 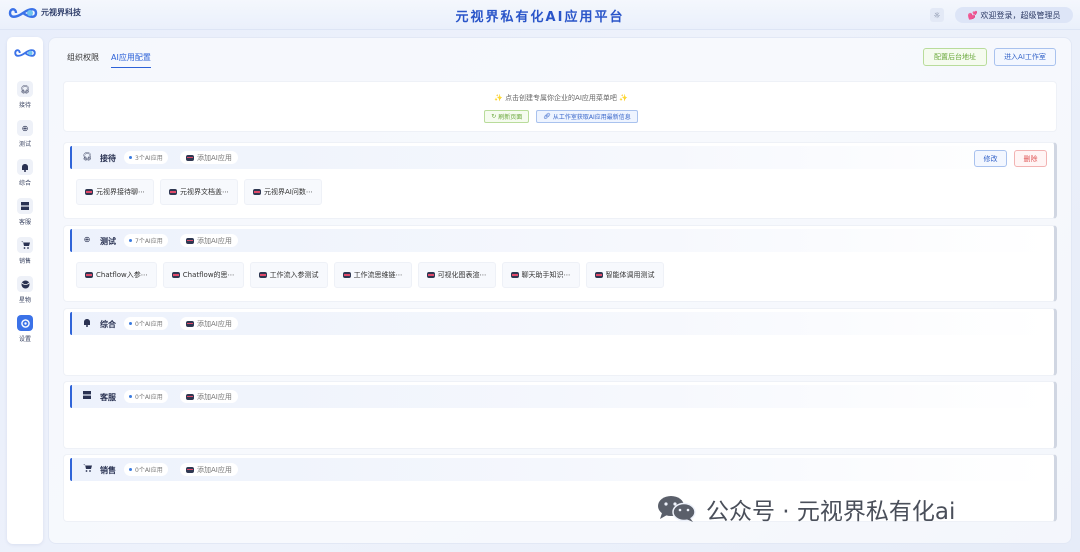 What do you see at coordinates (115, 192) in the screenshot?
I see `app-card: 元视界接待聊⋯` at bounding box center [115, 192].